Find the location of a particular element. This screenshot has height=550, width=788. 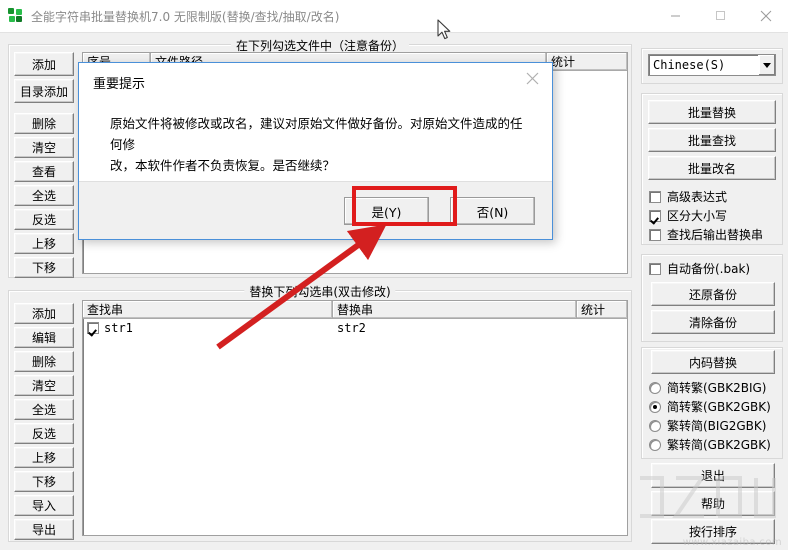

file-move-down-button: 下移 is located at coordinates (44, 267).